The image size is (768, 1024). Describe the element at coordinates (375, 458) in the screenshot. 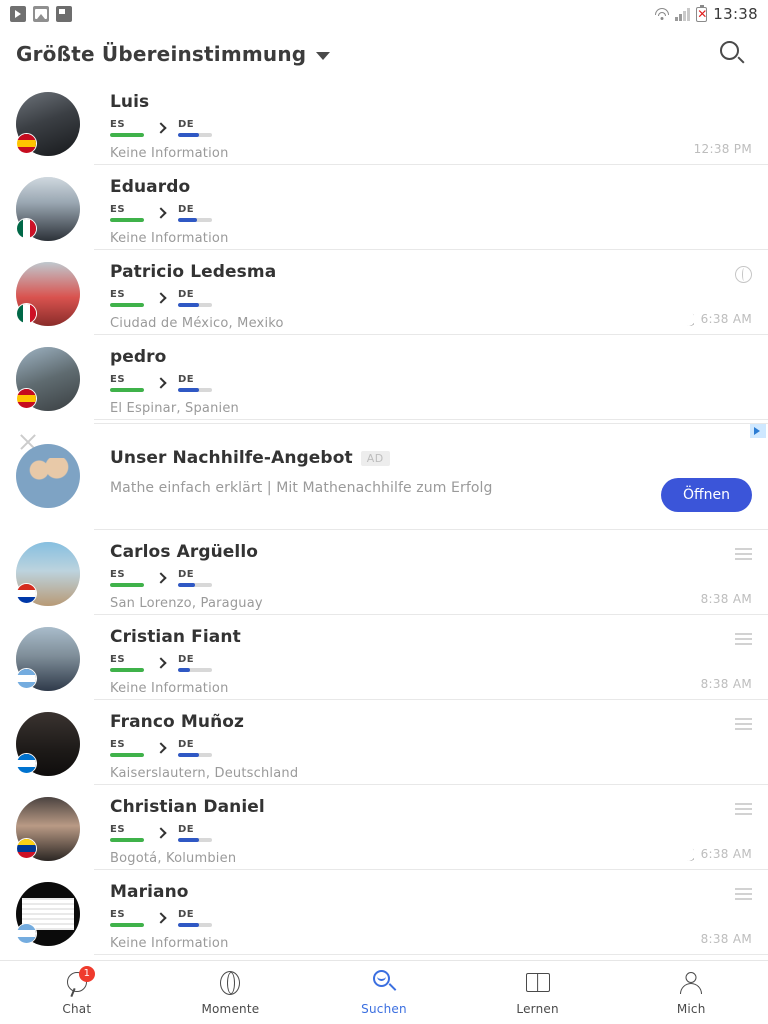

I see `ad-badge: AD` at that location.